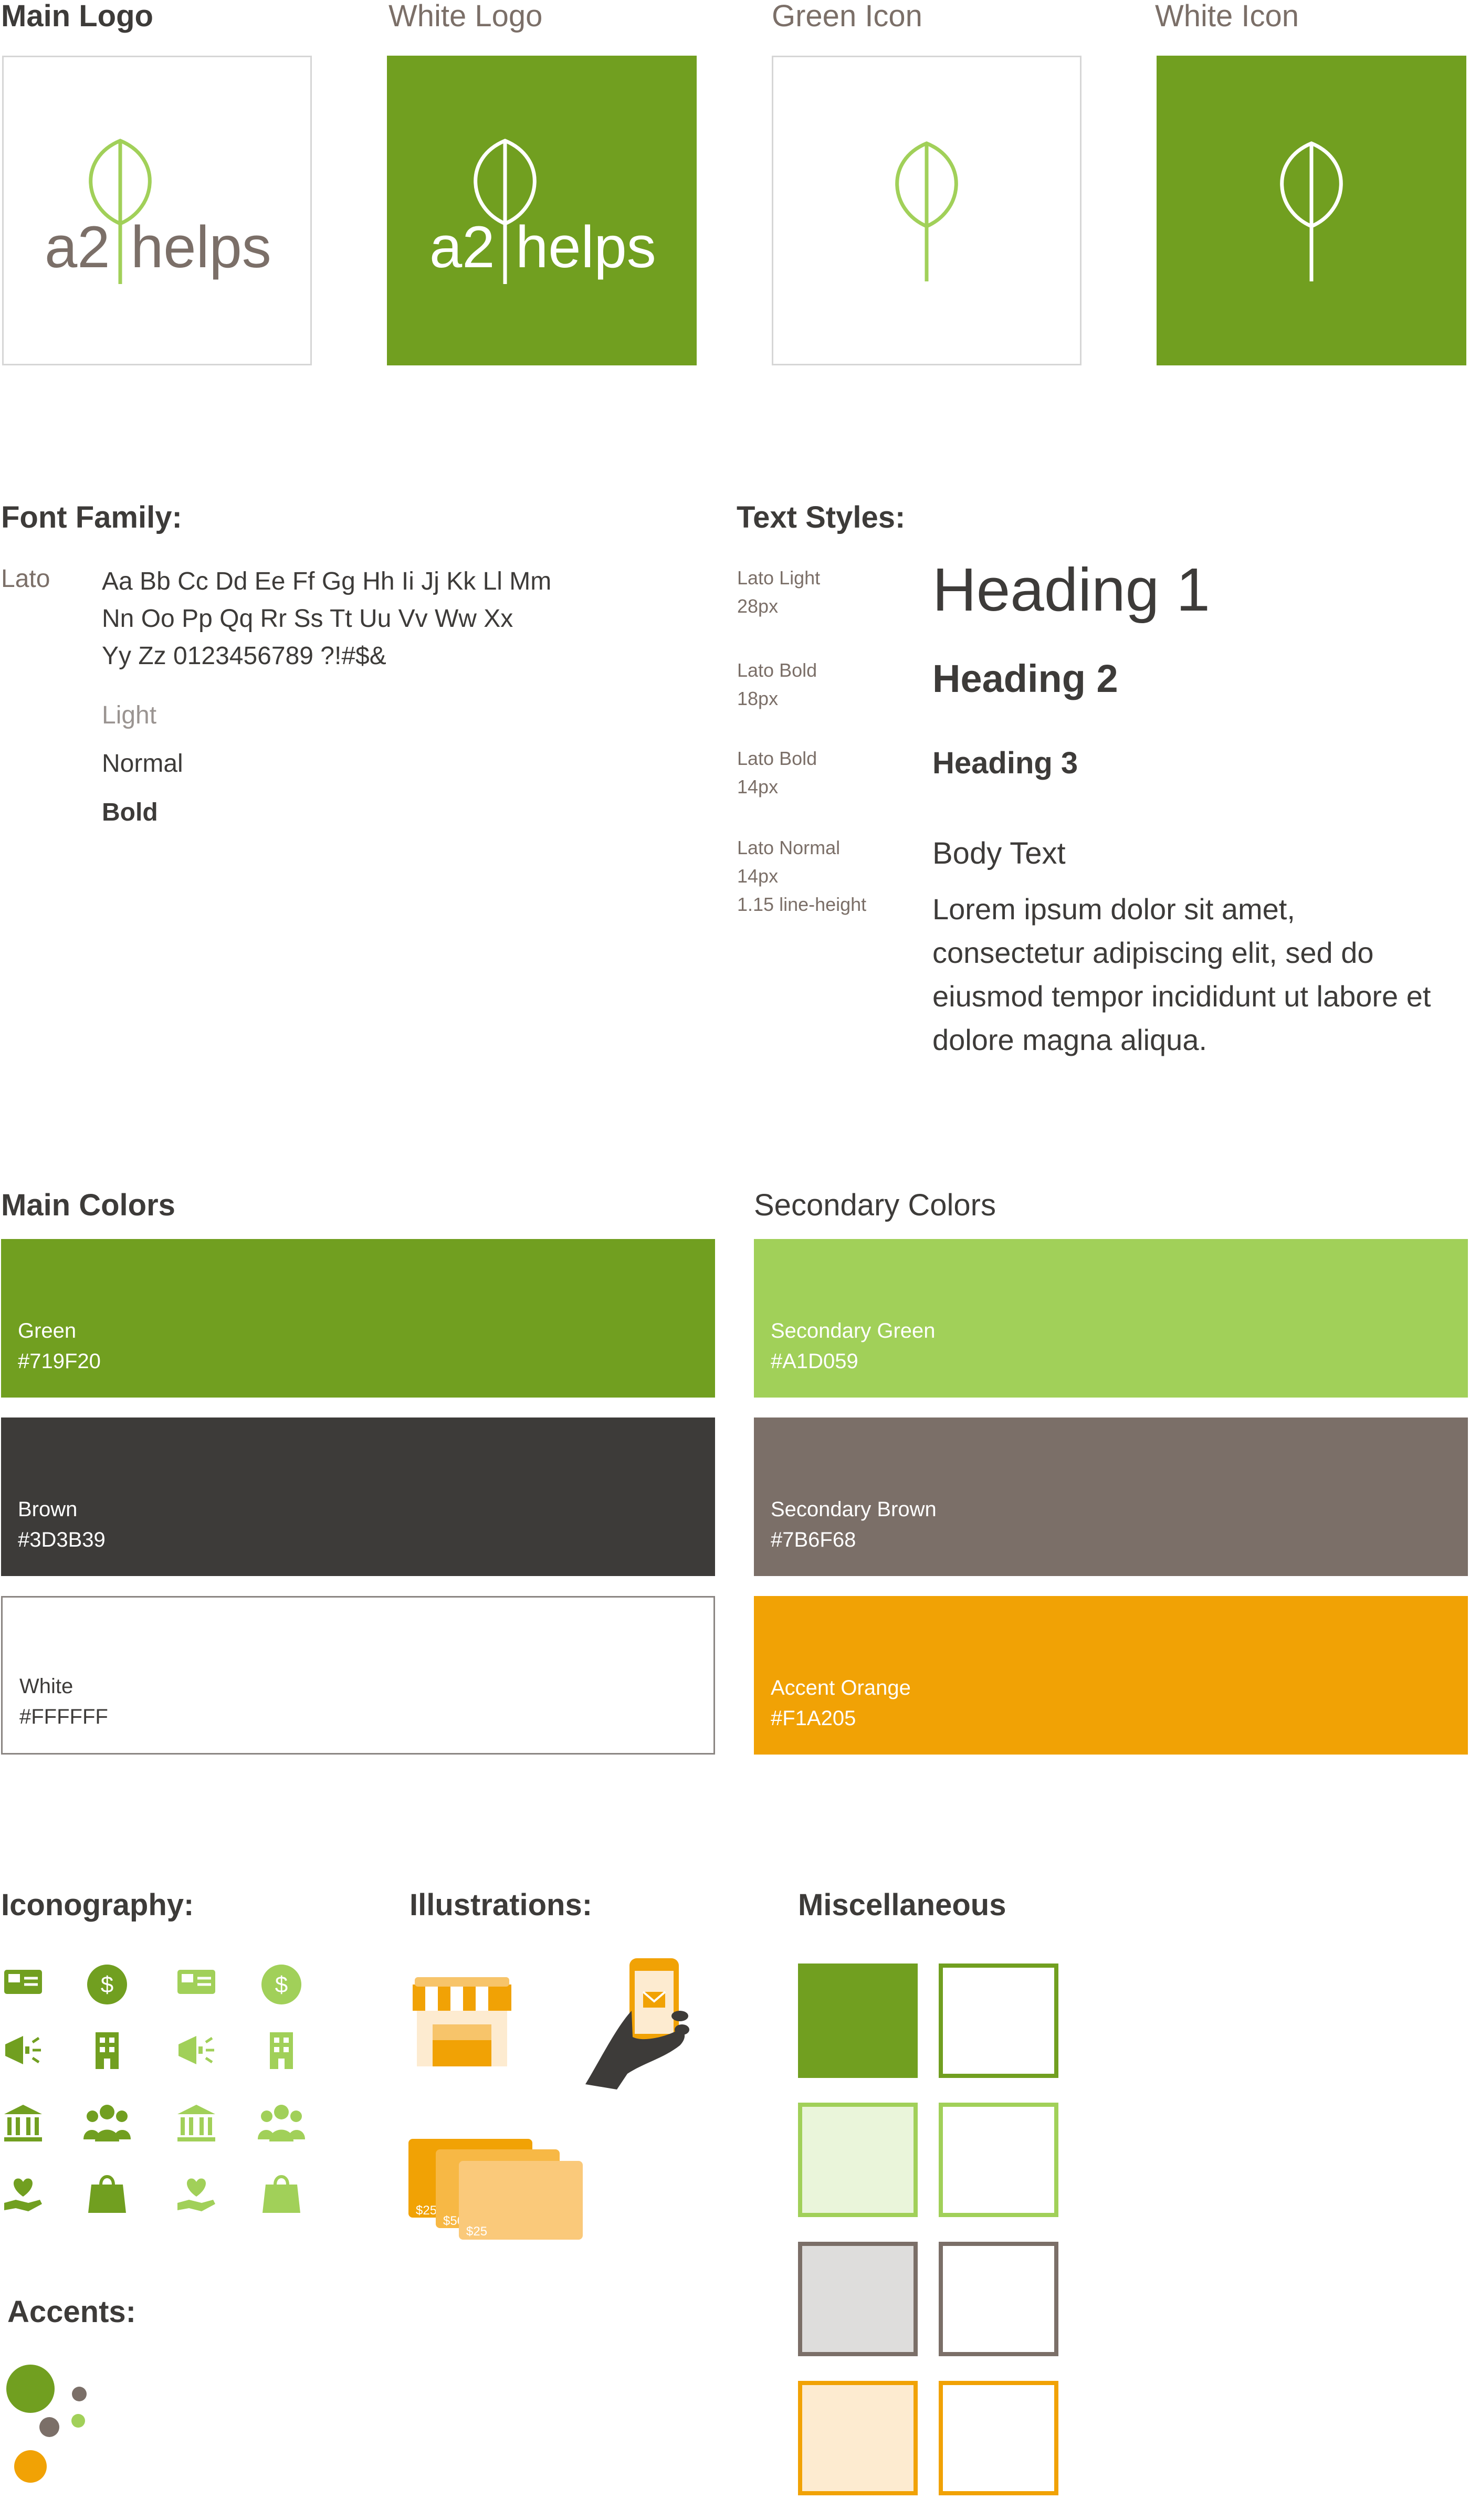 Image resolution: width=1470 pixels, height=2520 pixels. What do you see at coordinates (853, 1330) in the screenshot?
I see `swatch-name: Secondary Green` at bounding box center [853, 1330].